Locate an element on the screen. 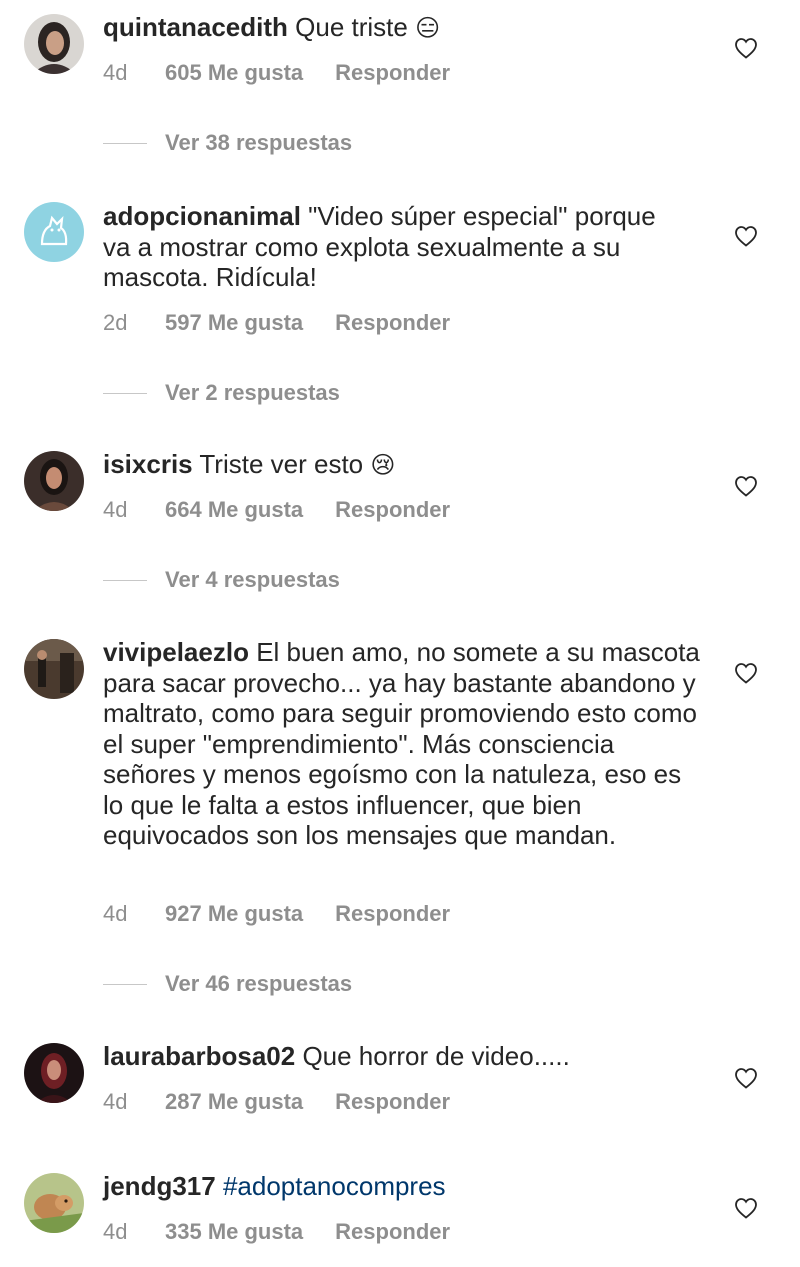  comment-username: quintanacedith is located at coordinates (195, 27).